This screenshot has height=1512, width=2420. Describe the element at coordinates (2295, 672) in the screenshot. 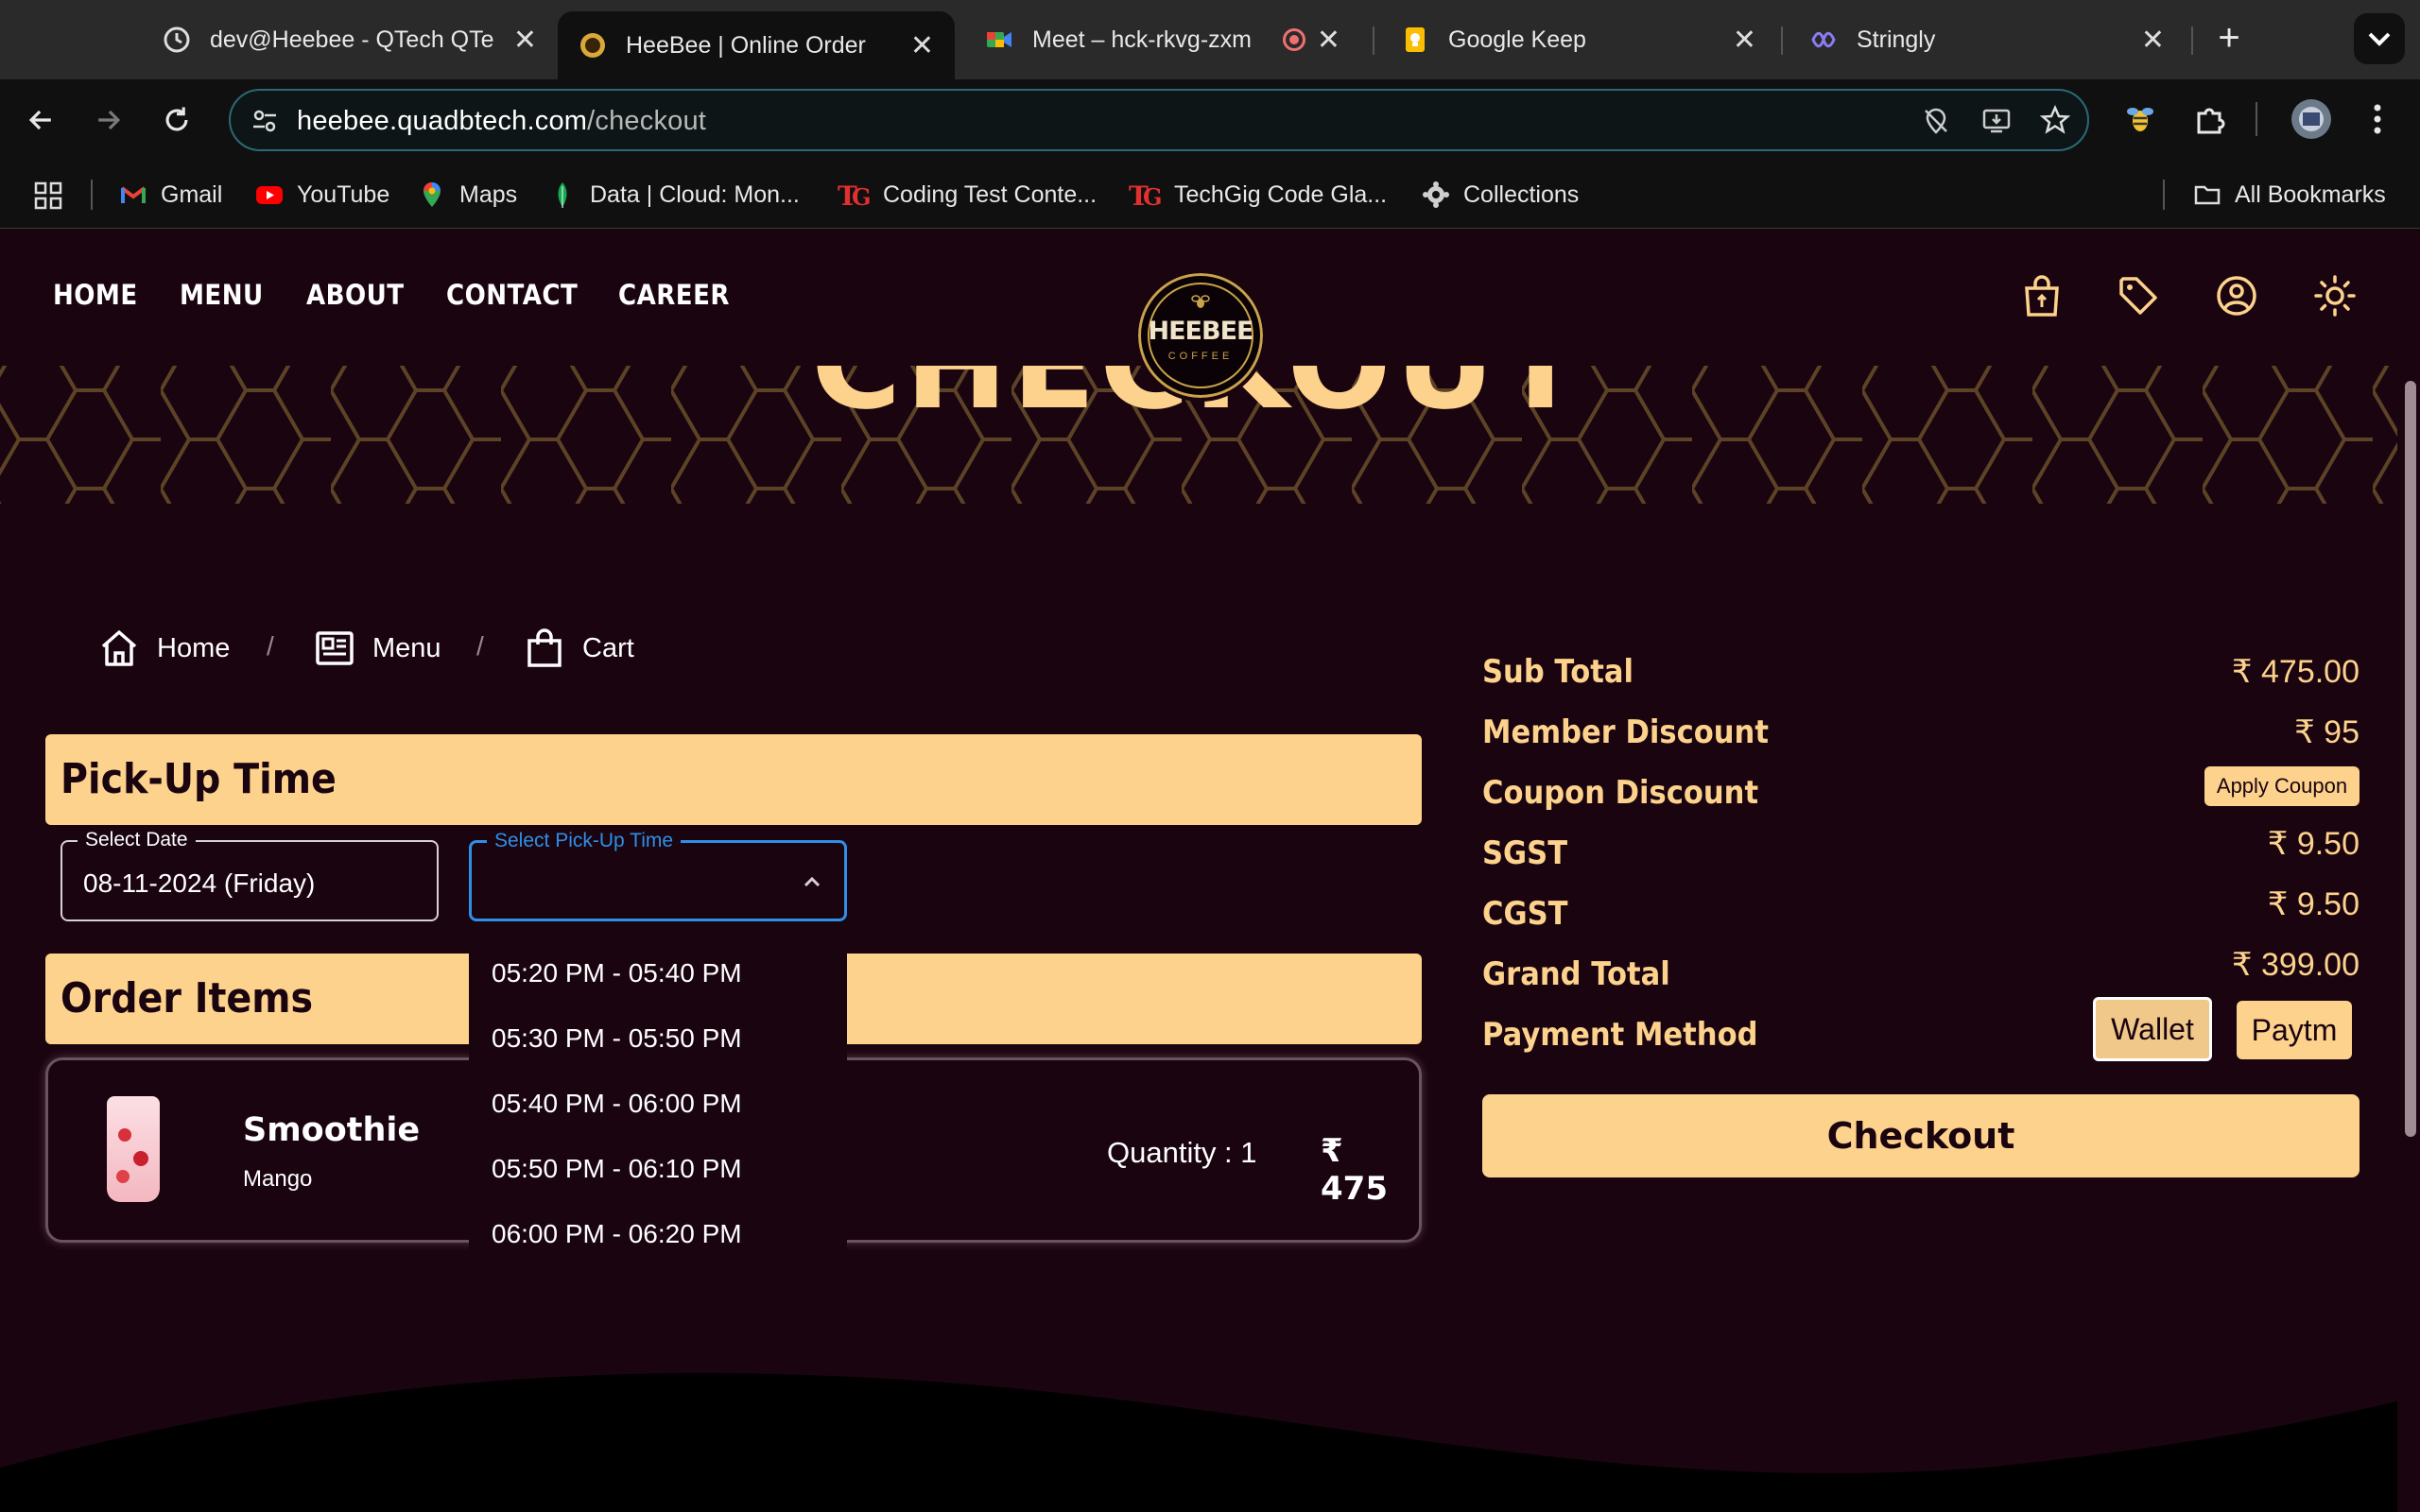

I see `sub-total-value: ₹ 475.00` at that location.